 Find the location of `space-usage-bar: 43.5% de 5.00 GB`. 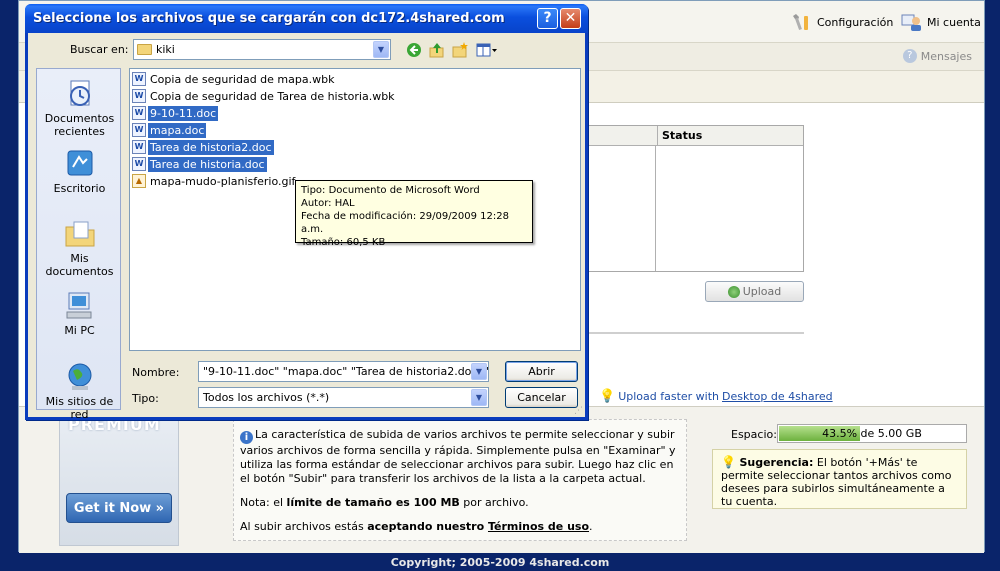

space-usage-bar: 43.5% de 5.00 GB is located at coordinates (872, 433).